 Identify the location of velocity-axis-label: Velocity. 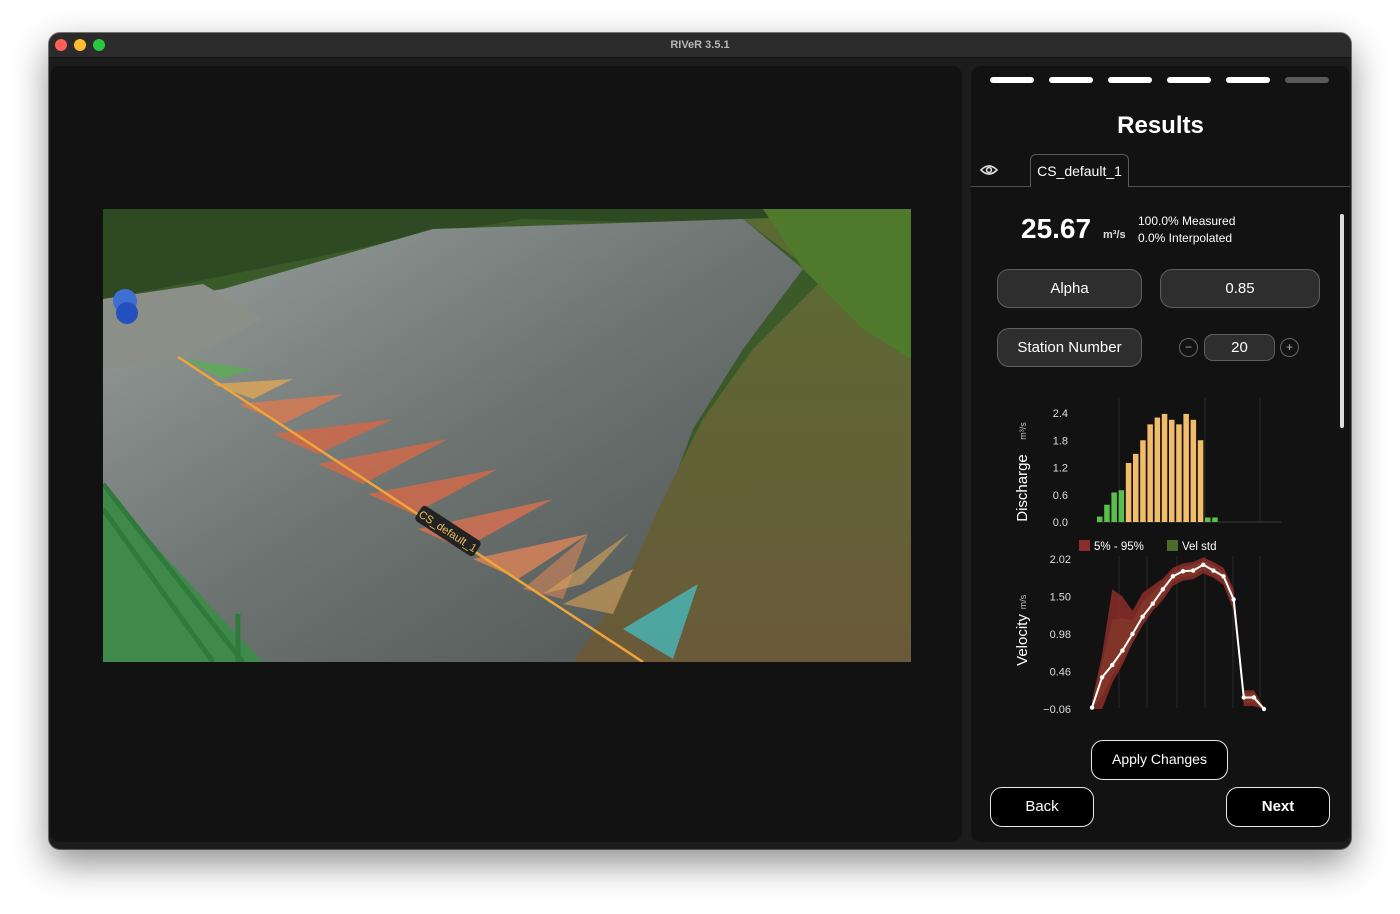
(1022, 640).